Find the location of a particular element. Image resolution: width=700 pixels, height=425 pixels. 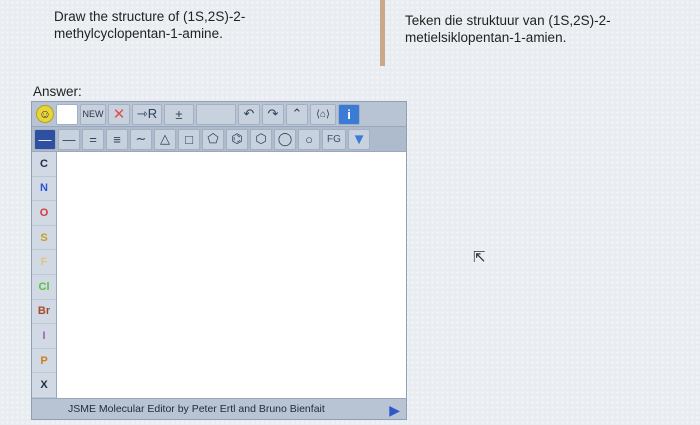

single-bond-alt-button: — is located at coordinates (69, 139).